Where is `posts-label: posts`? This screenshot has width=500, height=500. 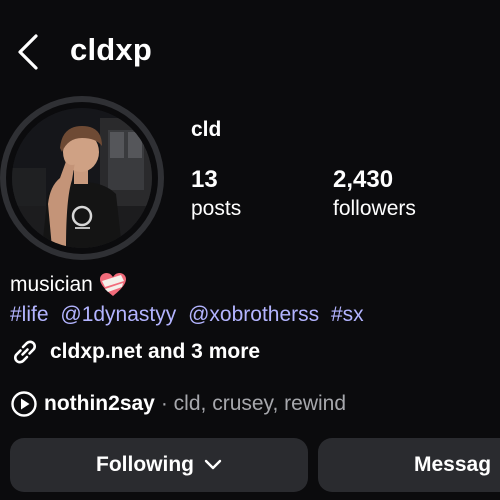 posts-label: posts is located at coordinates (216, 208).